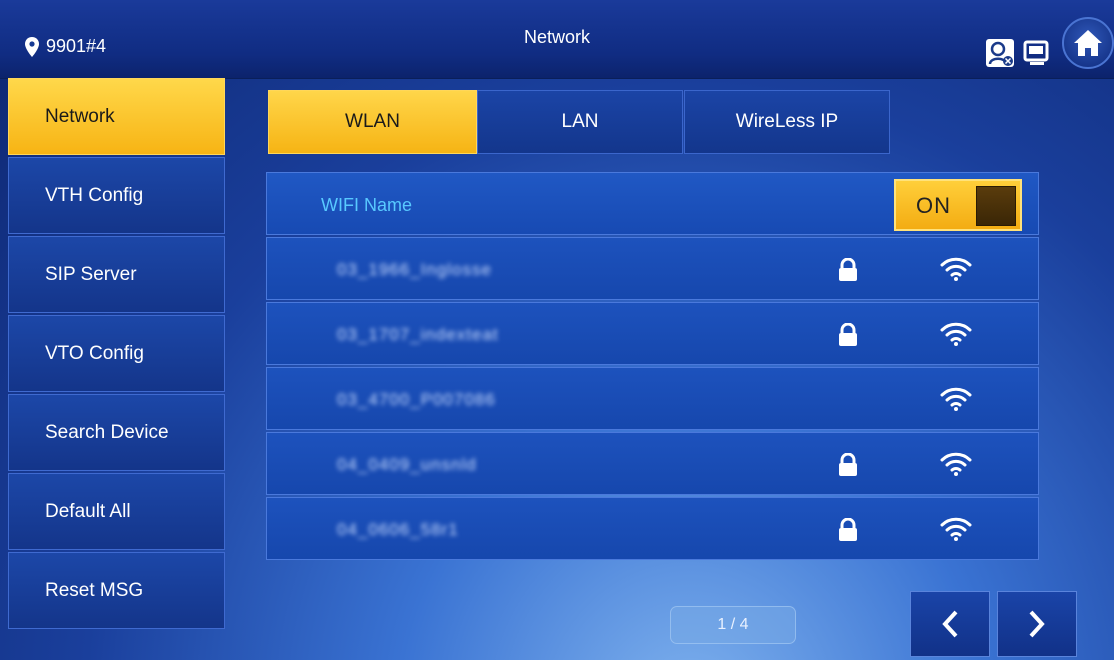  Describe the element at coordinates (107, 432) in the screenshot. I see `sidebar-item-label: Search Device` at that location.